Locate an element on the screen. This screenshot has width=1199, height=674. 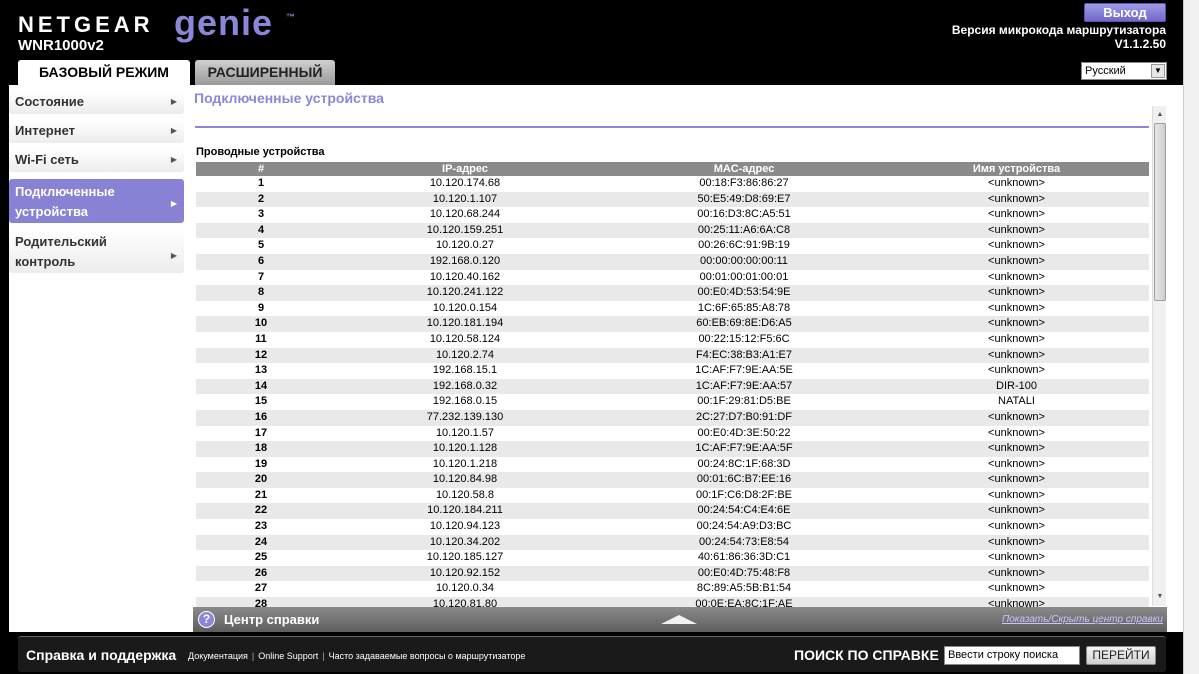
row-number-cell: 14 is located at coordinates (261, 385).